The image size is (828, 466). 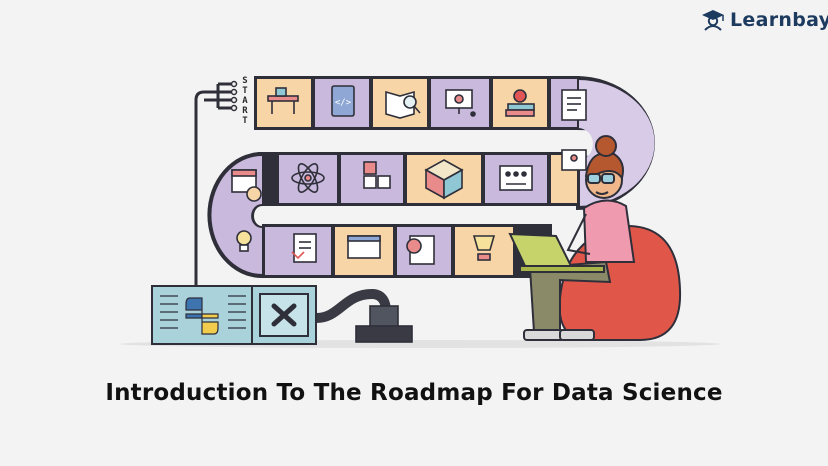 I want to click on start-label: S T A R T, so click(x=245, y=101).